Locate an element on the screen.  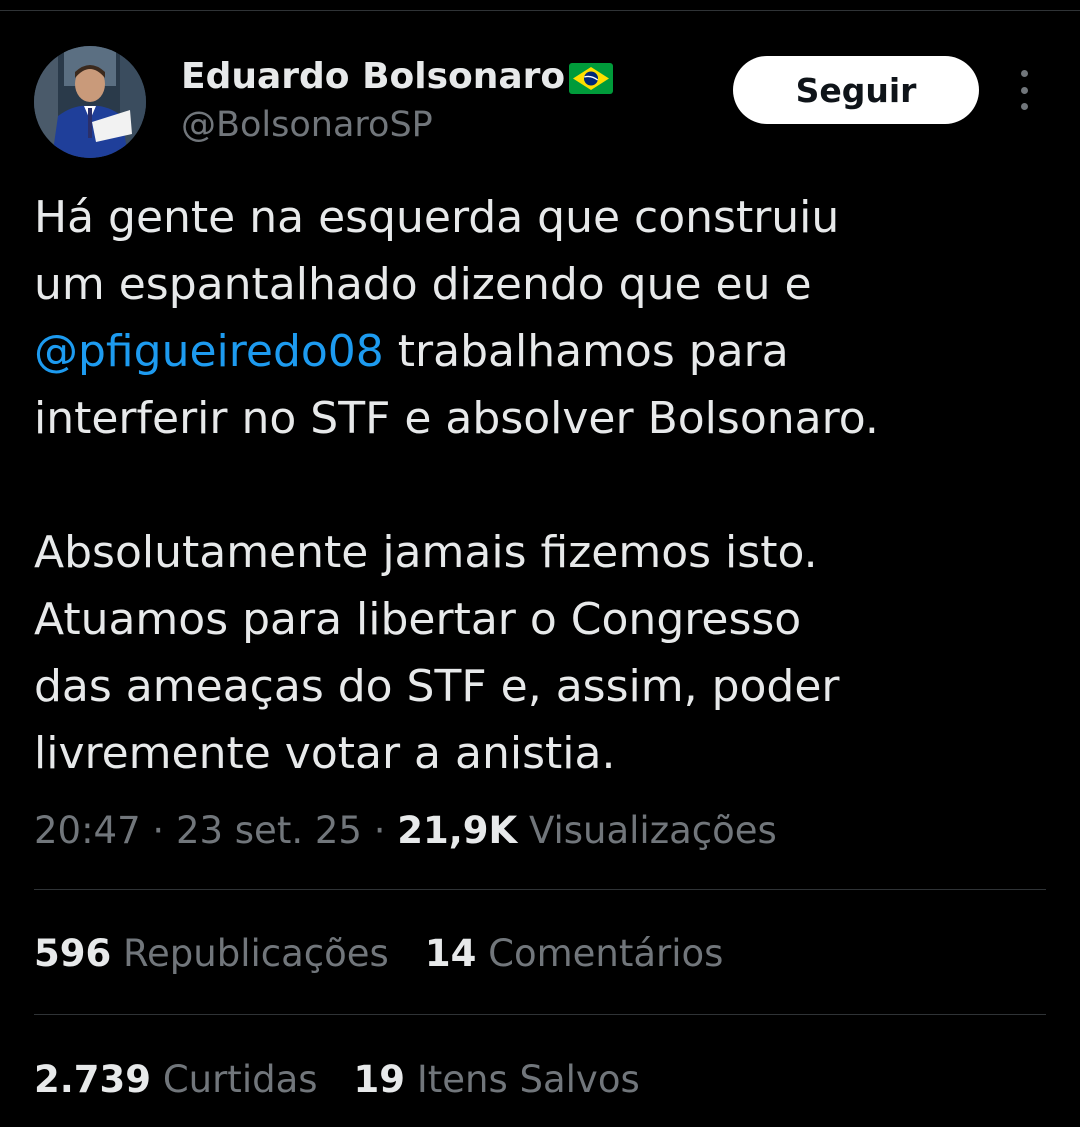
views-label: Visualizações is located at coordinates (647, 830).